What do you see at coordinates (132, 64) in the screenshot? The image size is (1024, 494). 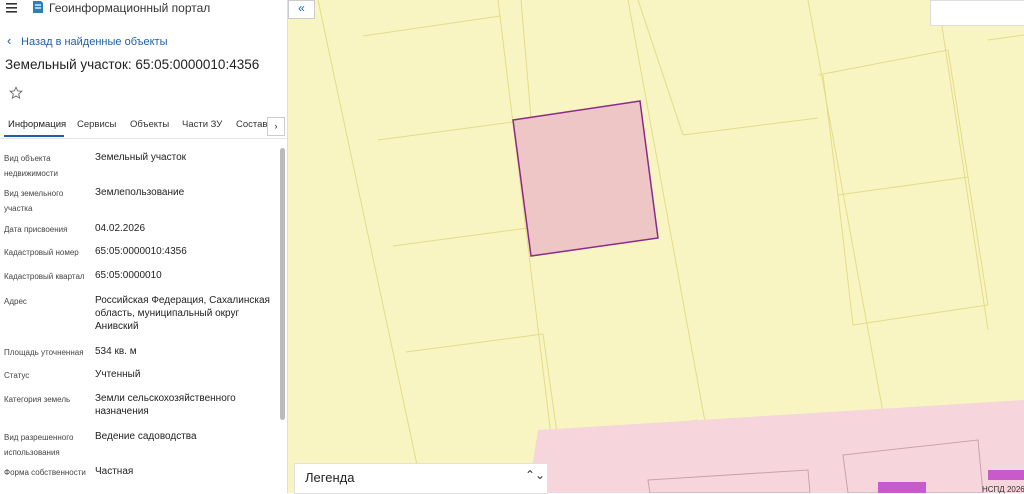 I see `page-title: Земельный участок: 65:05:0000010:4356` at bounding box center [132, 64].